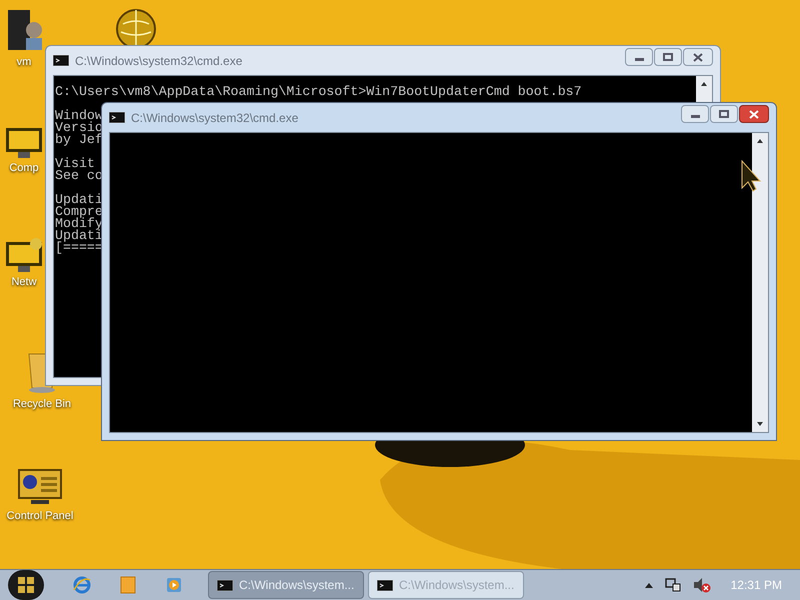 The width and height of the screenshot is (800, 600). I want to click on windows-logo-icon, so click(26, 585).